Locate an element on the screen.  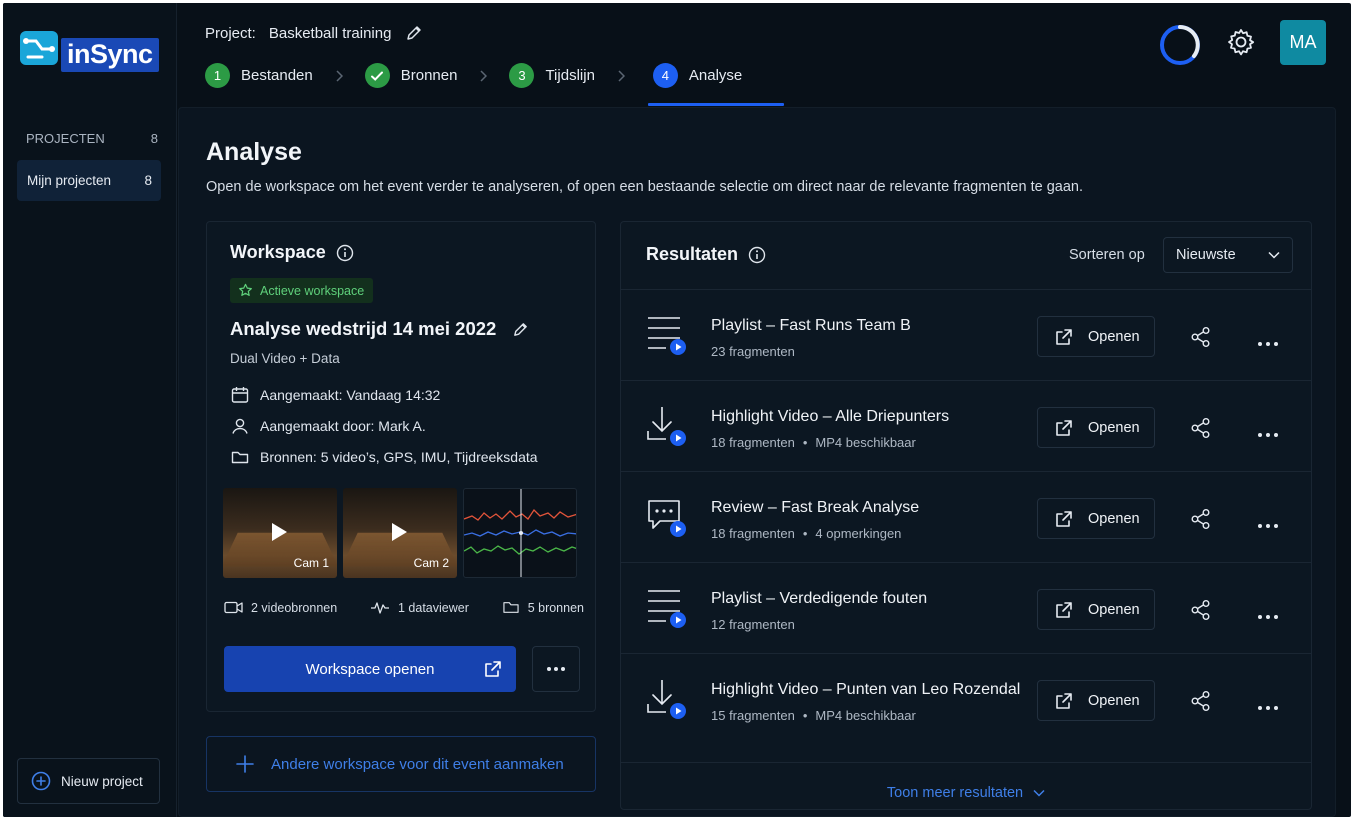
step-bestanden: 1 Bestanden is located at coordinates (285, 75).